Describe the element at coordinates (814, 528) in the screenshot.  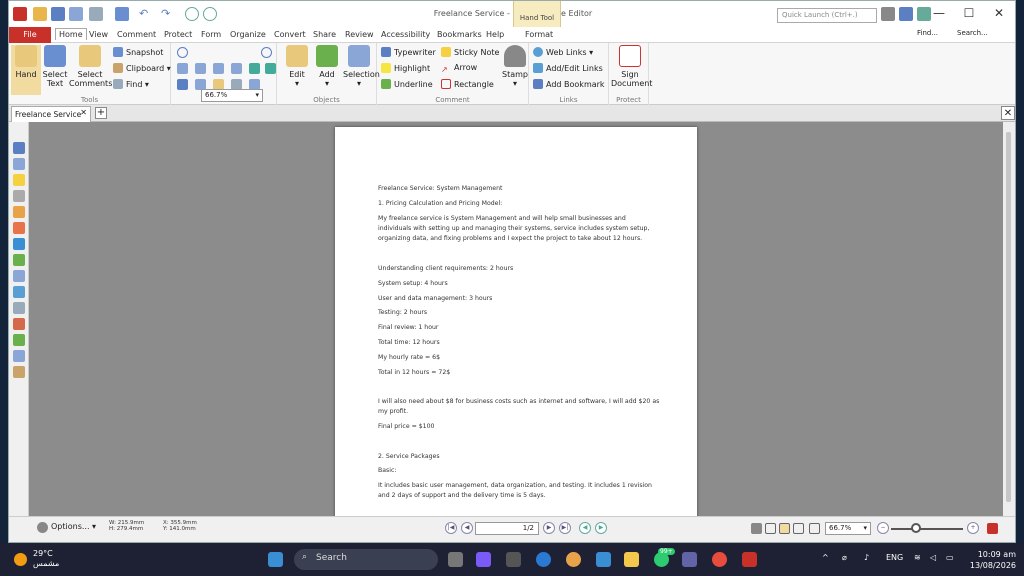
I see `continuous-facing-icon` at that location.